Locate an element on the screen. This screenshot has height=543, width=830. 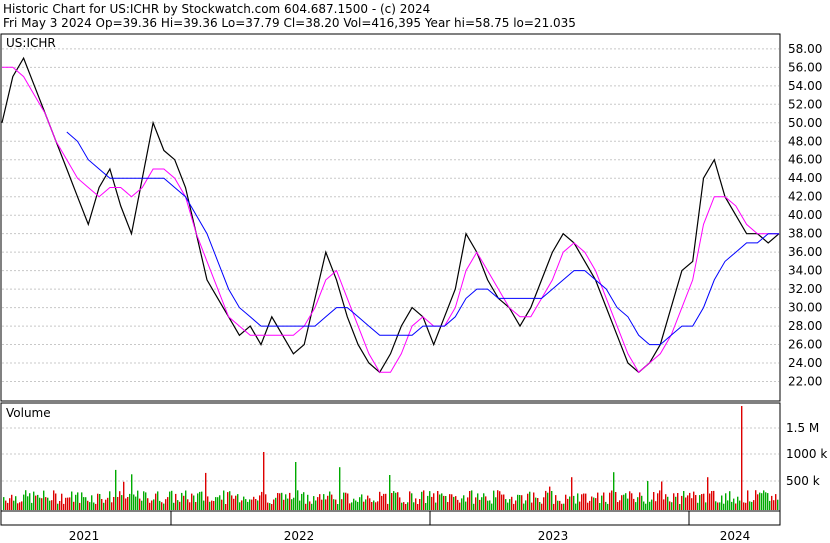
date-axis-strip is located at coordinates (390, 518).